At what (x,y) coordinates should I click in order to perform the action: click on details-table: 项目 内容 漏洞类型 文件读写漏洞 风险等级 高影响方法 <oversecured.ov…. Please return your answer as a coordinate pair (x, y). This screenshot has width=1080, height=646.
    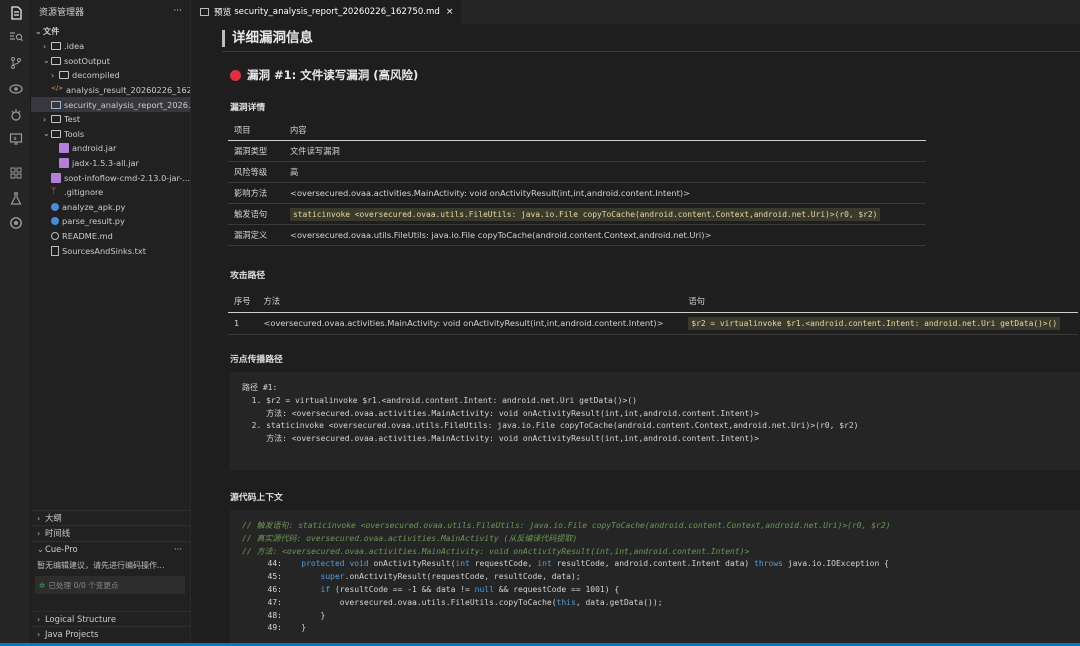
    Looking at the image, I should click on (577, 183).